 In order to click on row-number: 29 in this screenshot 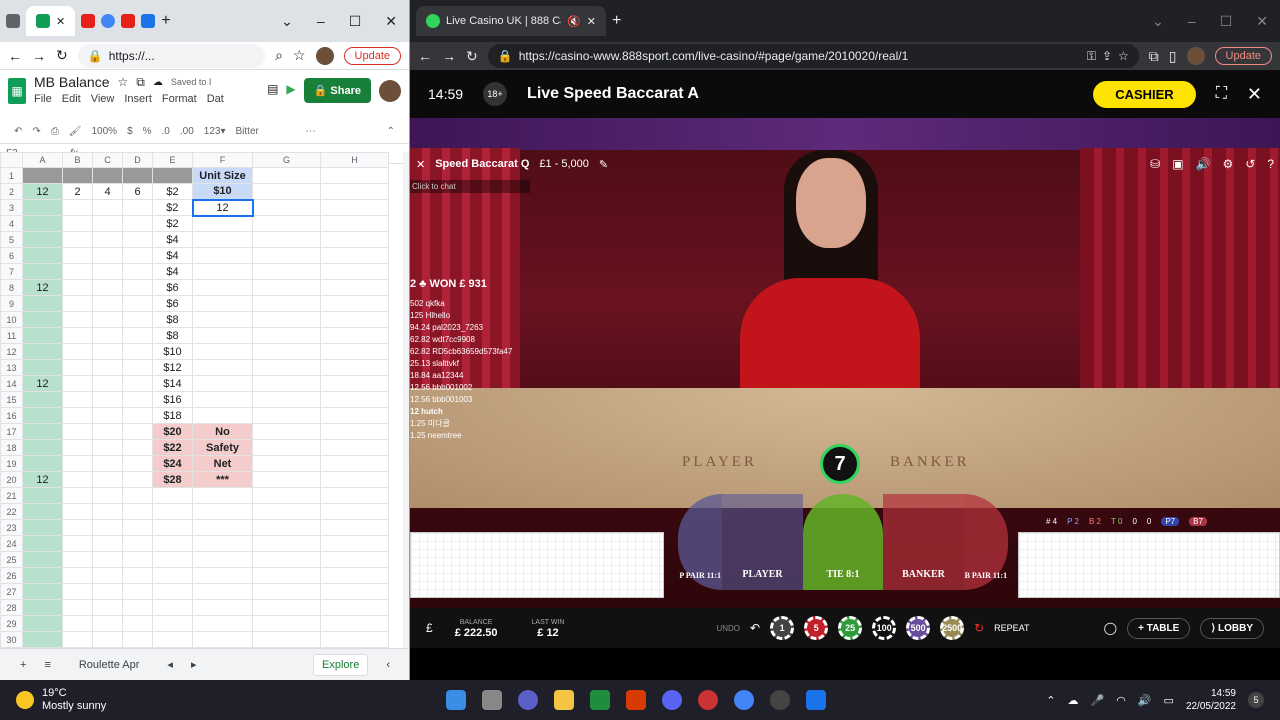, I will do `click(11, 623)`.